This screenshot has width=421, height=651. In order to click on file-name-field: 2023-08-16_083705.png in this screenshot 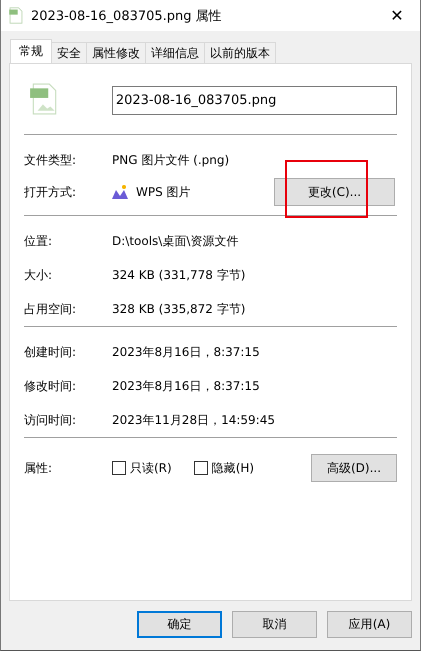, I will do `click(254, 100)`.